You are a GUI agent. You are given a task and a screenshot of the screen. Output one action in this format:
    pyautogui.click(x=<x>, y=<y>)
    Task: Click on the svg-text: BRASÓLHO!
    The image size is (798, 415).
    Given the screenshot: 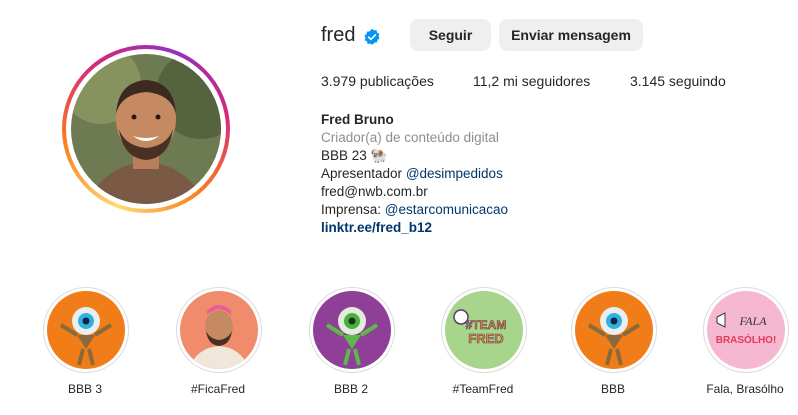 What is the action you would take?
    pyautogui.click(x=746, y=339)
    